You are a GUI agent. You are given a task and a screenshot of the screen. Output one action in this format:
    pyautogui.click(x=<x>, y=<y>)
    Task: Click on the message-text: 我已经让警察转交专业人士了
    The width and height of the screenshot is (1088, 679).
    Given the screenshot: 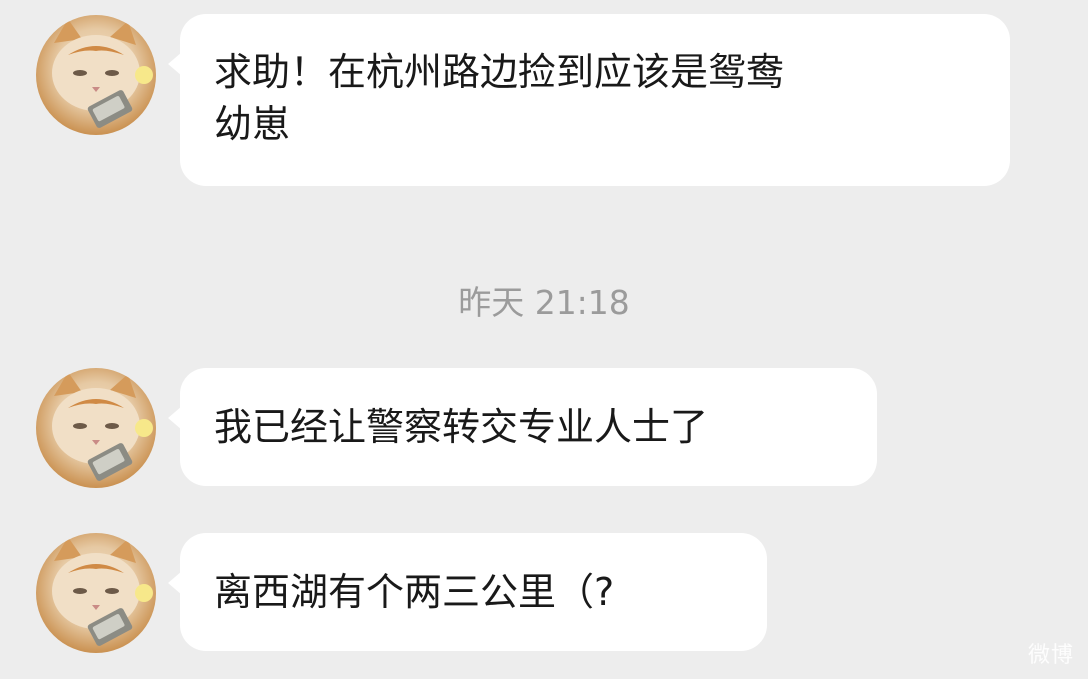 What is the action you would take?
    pyautogui.click(x=461, y=427)
    